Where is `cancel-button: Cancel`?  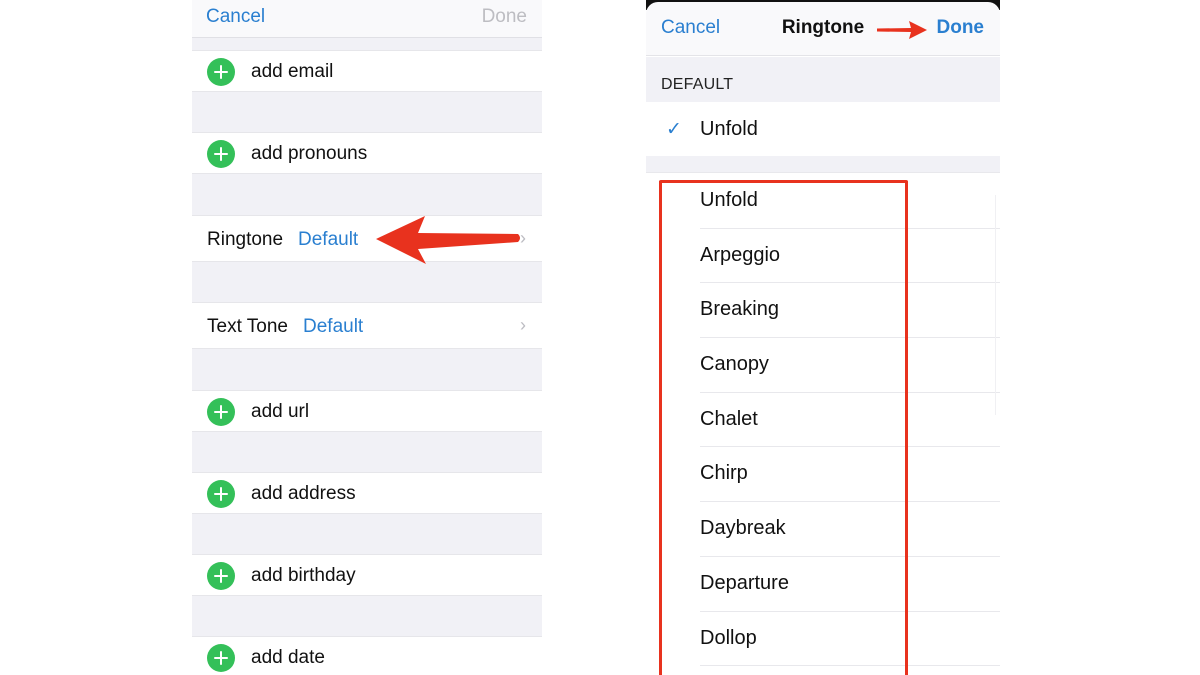 cancel-button: Cancel is located at coordinates (235, 17).